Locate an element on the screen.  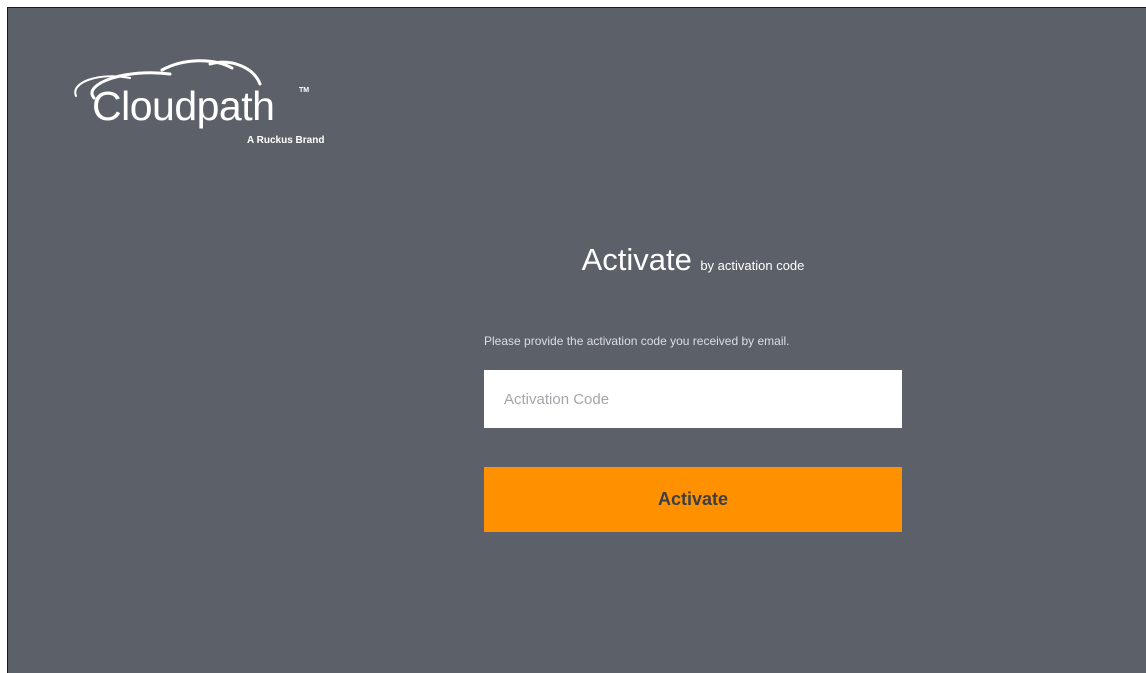
page-title: Activate by activation code is located at coordinates (693, 260).